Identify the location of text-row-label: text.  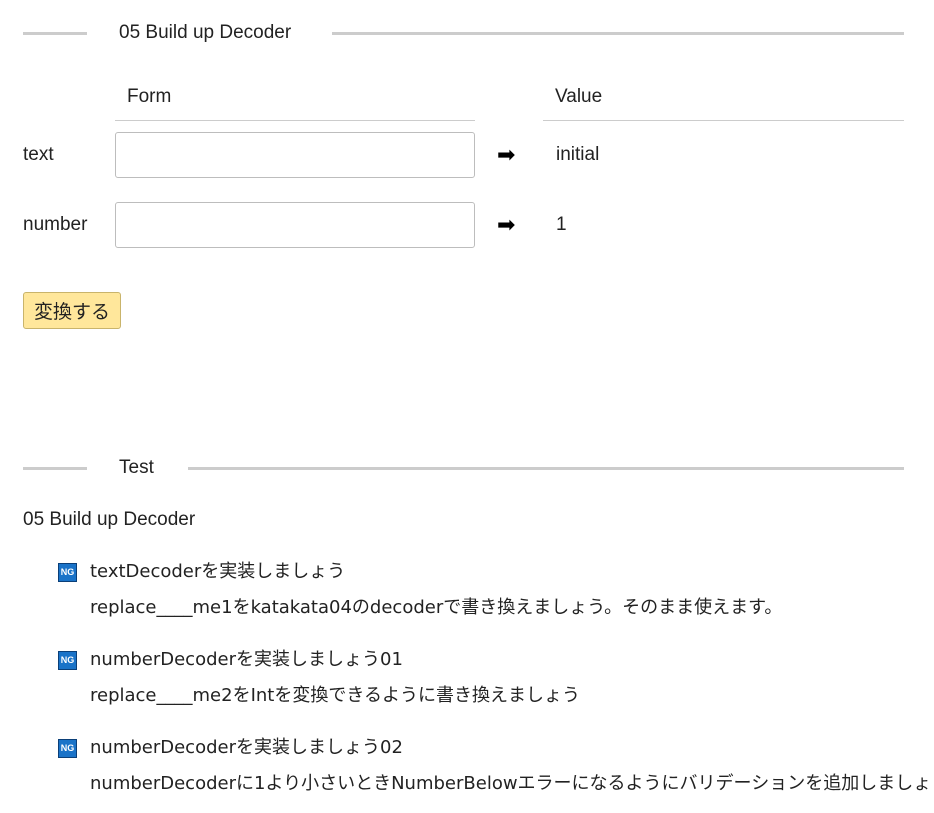
(38, 154).